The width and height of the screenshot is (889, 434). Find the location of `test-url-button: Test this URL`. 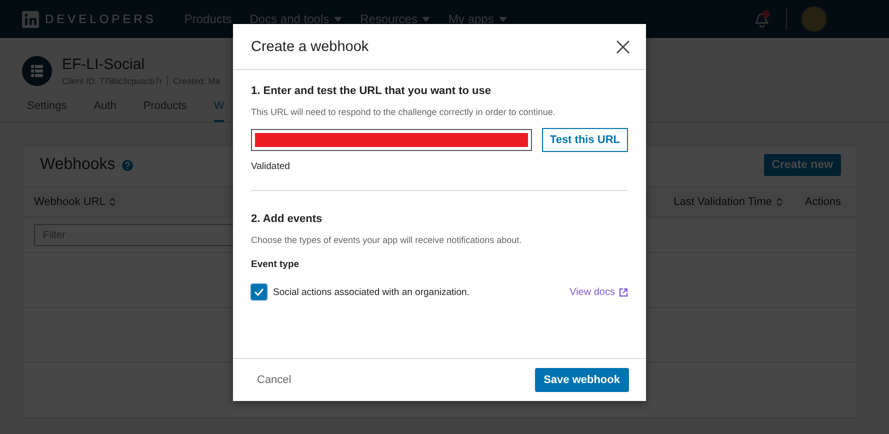

test-url-button: Test this URL is located at coordinates (585, 140).